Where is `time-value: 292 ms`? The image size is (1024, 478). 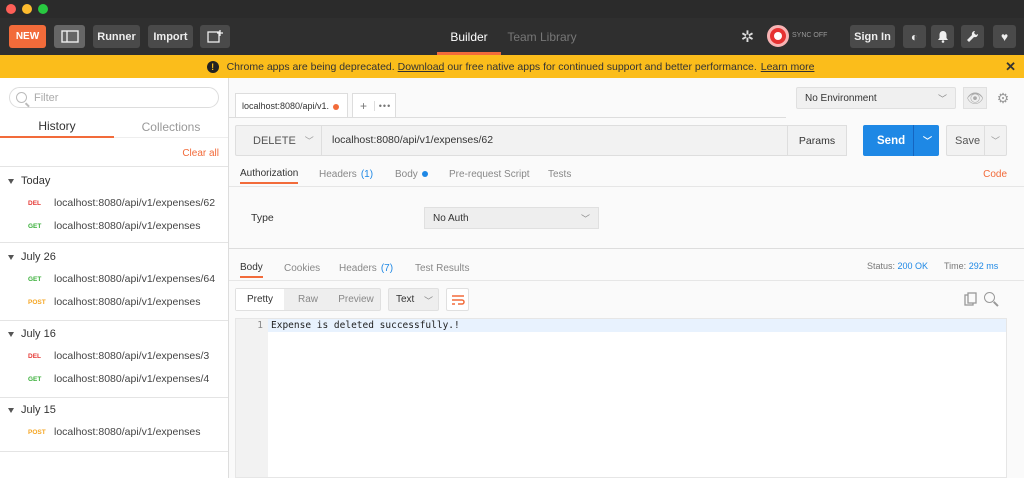
time-value: 292 ms is located at coordinates (983, 266).